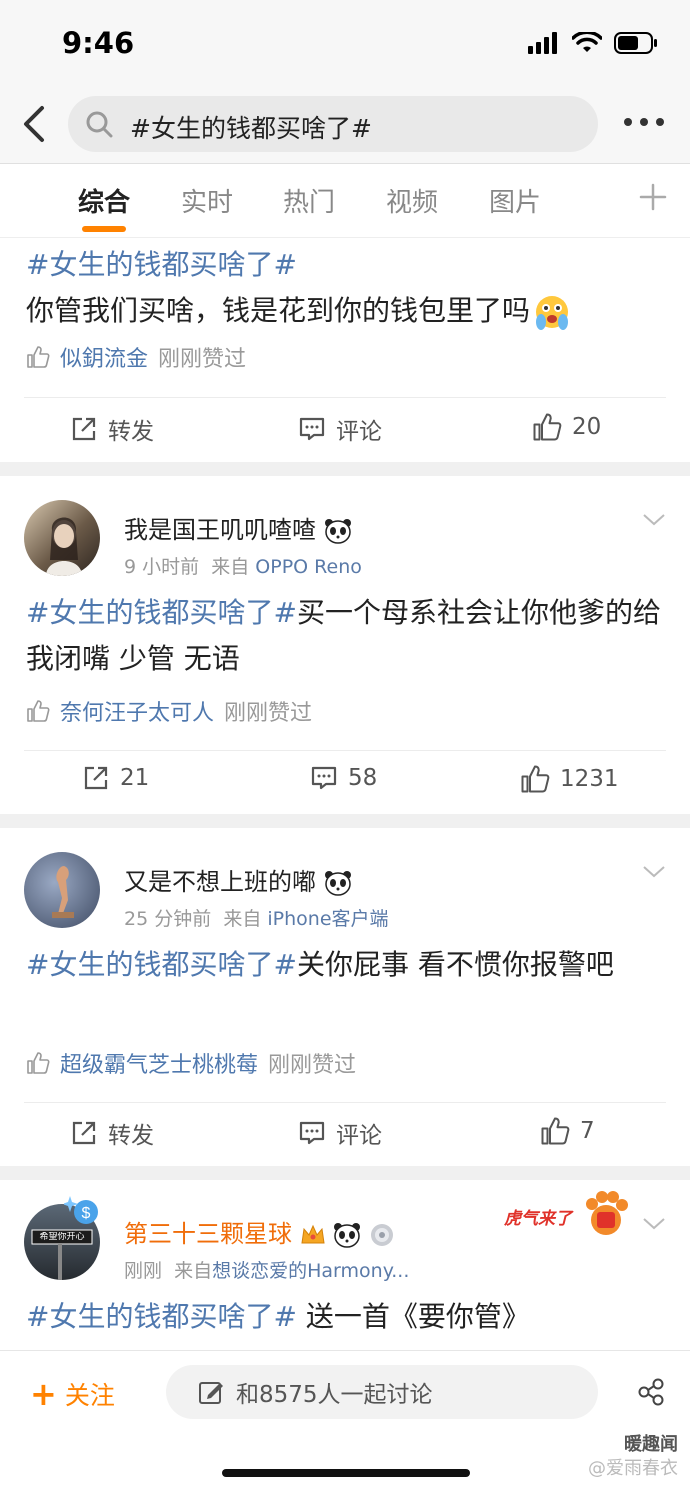 Image resolution: width=690 pixels, height=1493 pixels. What do you see at coordinates (346, 1473) in the screenshot?
I see `home-indicator` at bounding box center [346, 1473].